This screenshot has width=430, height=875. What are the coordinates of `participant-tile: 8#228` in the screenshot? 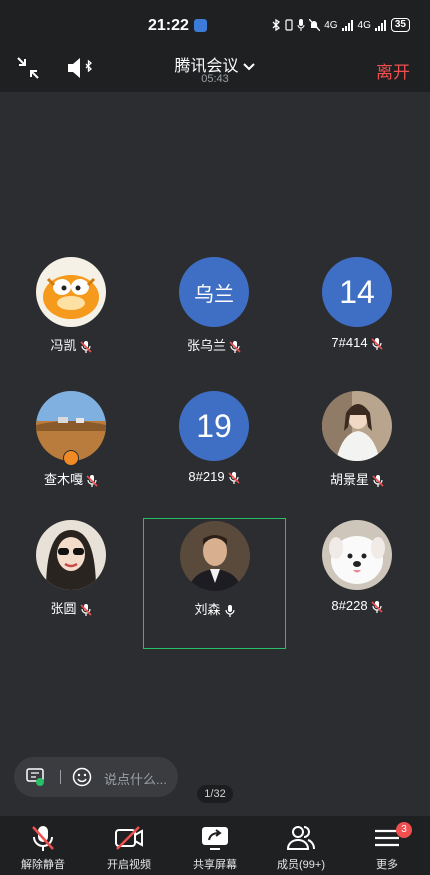 It's located at (357, 583).